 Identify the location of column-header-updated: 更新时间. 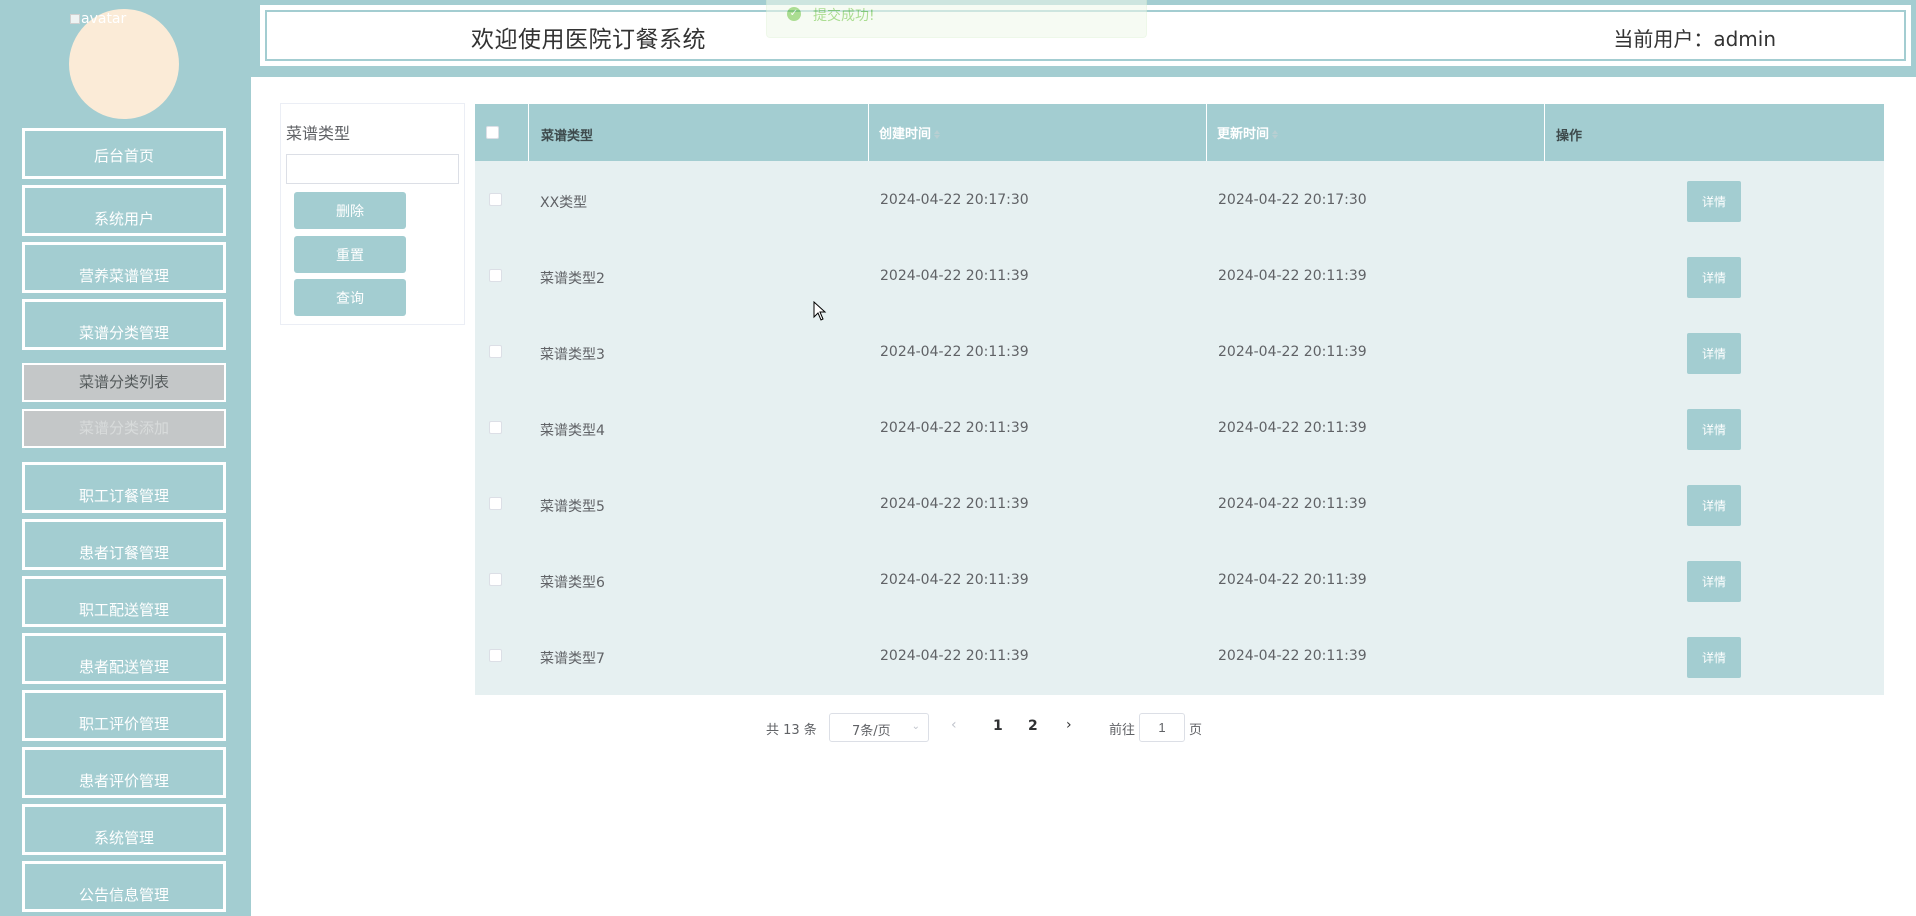
(1376, 132).